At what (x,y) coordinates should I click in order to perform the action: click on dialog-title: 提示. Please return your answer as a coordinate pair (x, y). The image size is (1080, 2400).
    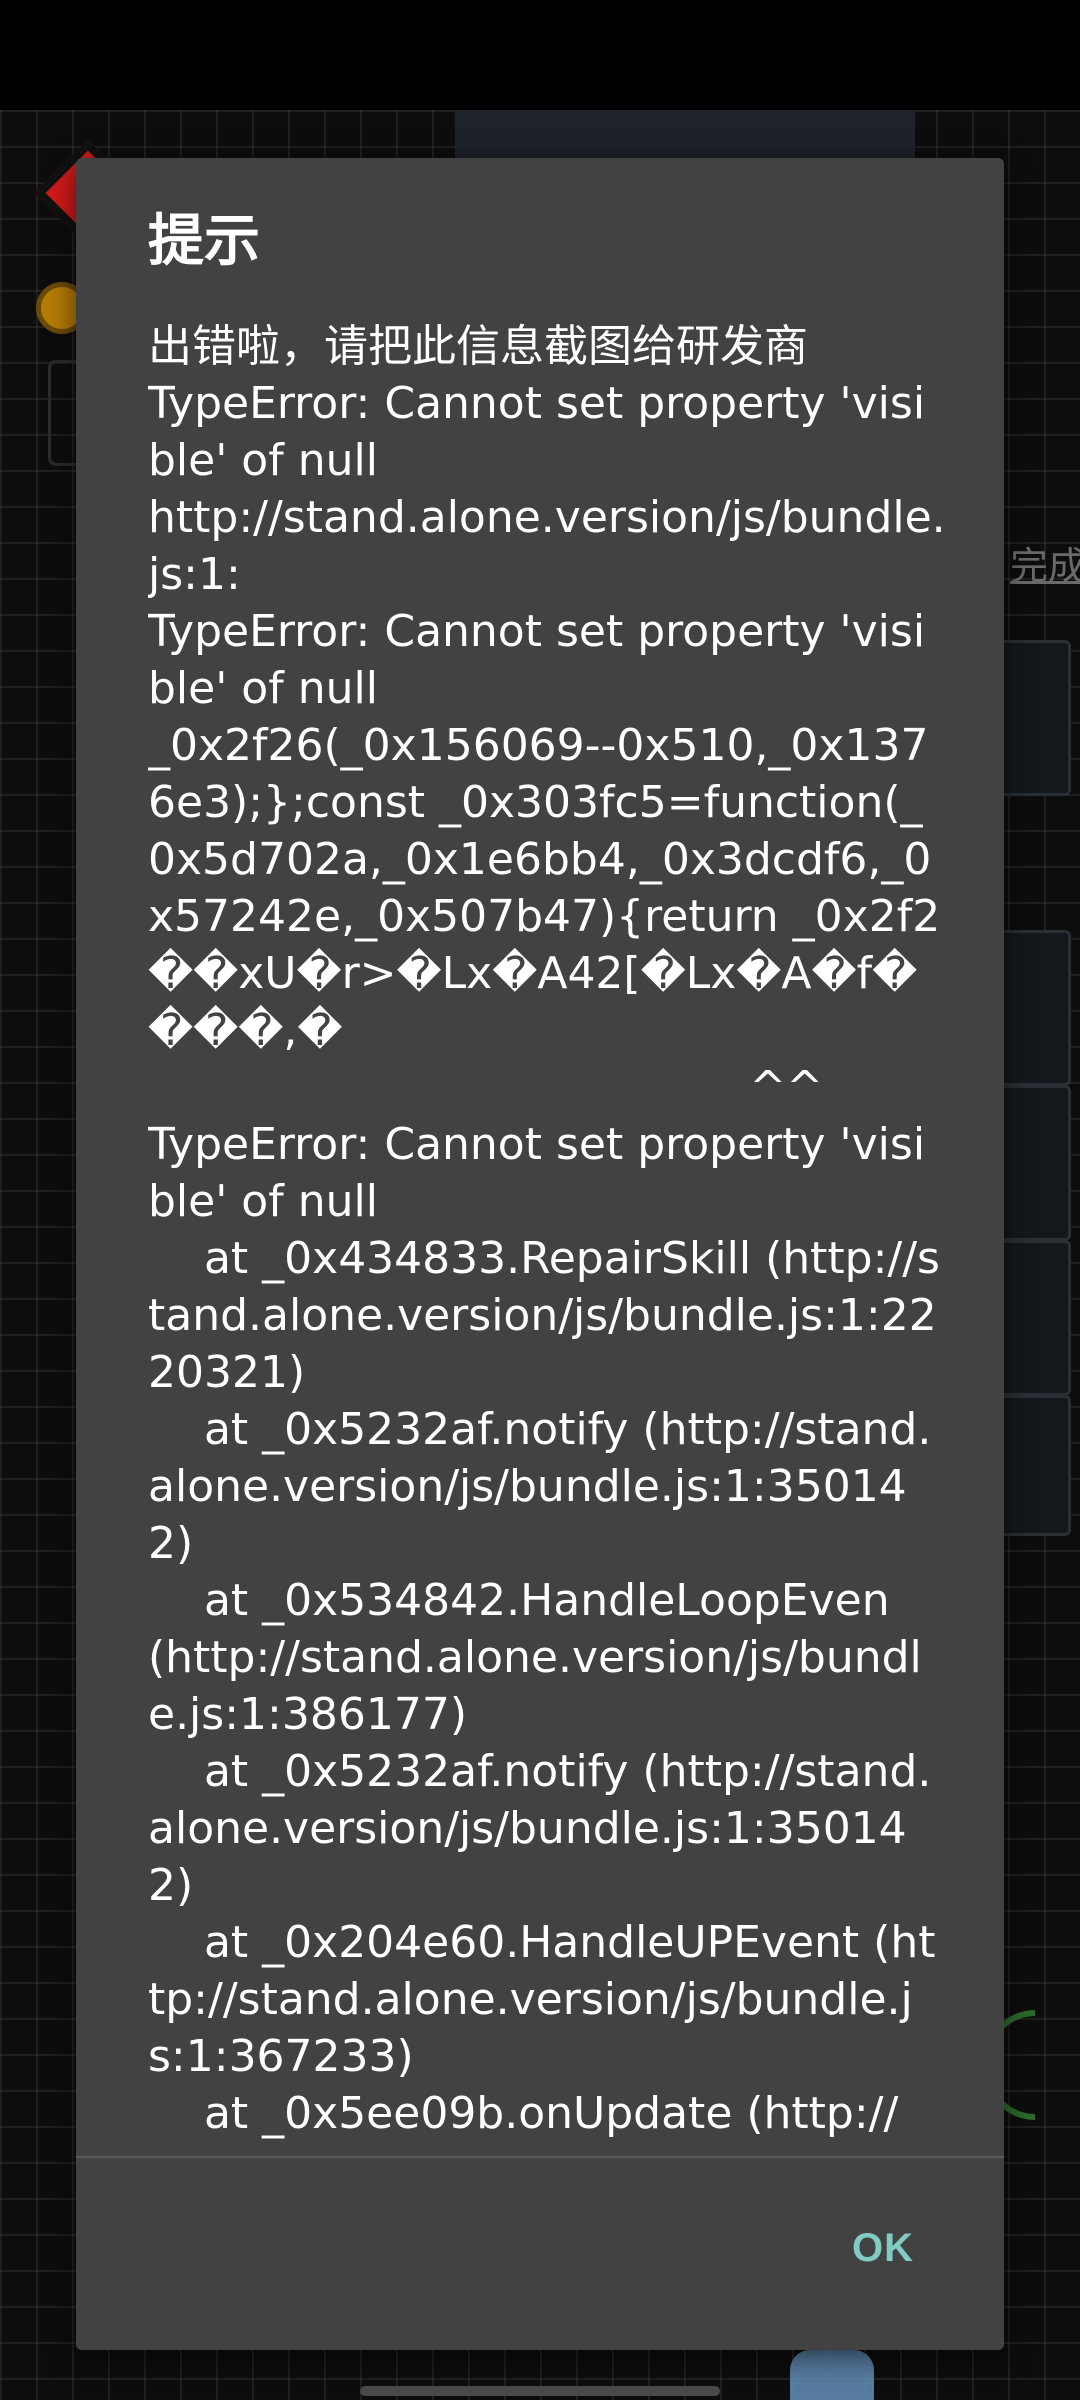
    Looking at the image, I should click on (204, 241).